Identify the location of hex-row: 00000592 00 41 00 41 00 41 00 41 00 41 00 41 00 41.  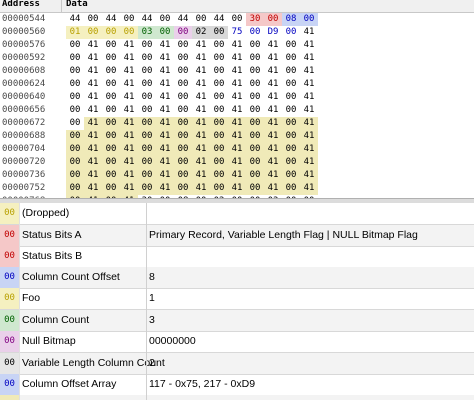
(237, 58).